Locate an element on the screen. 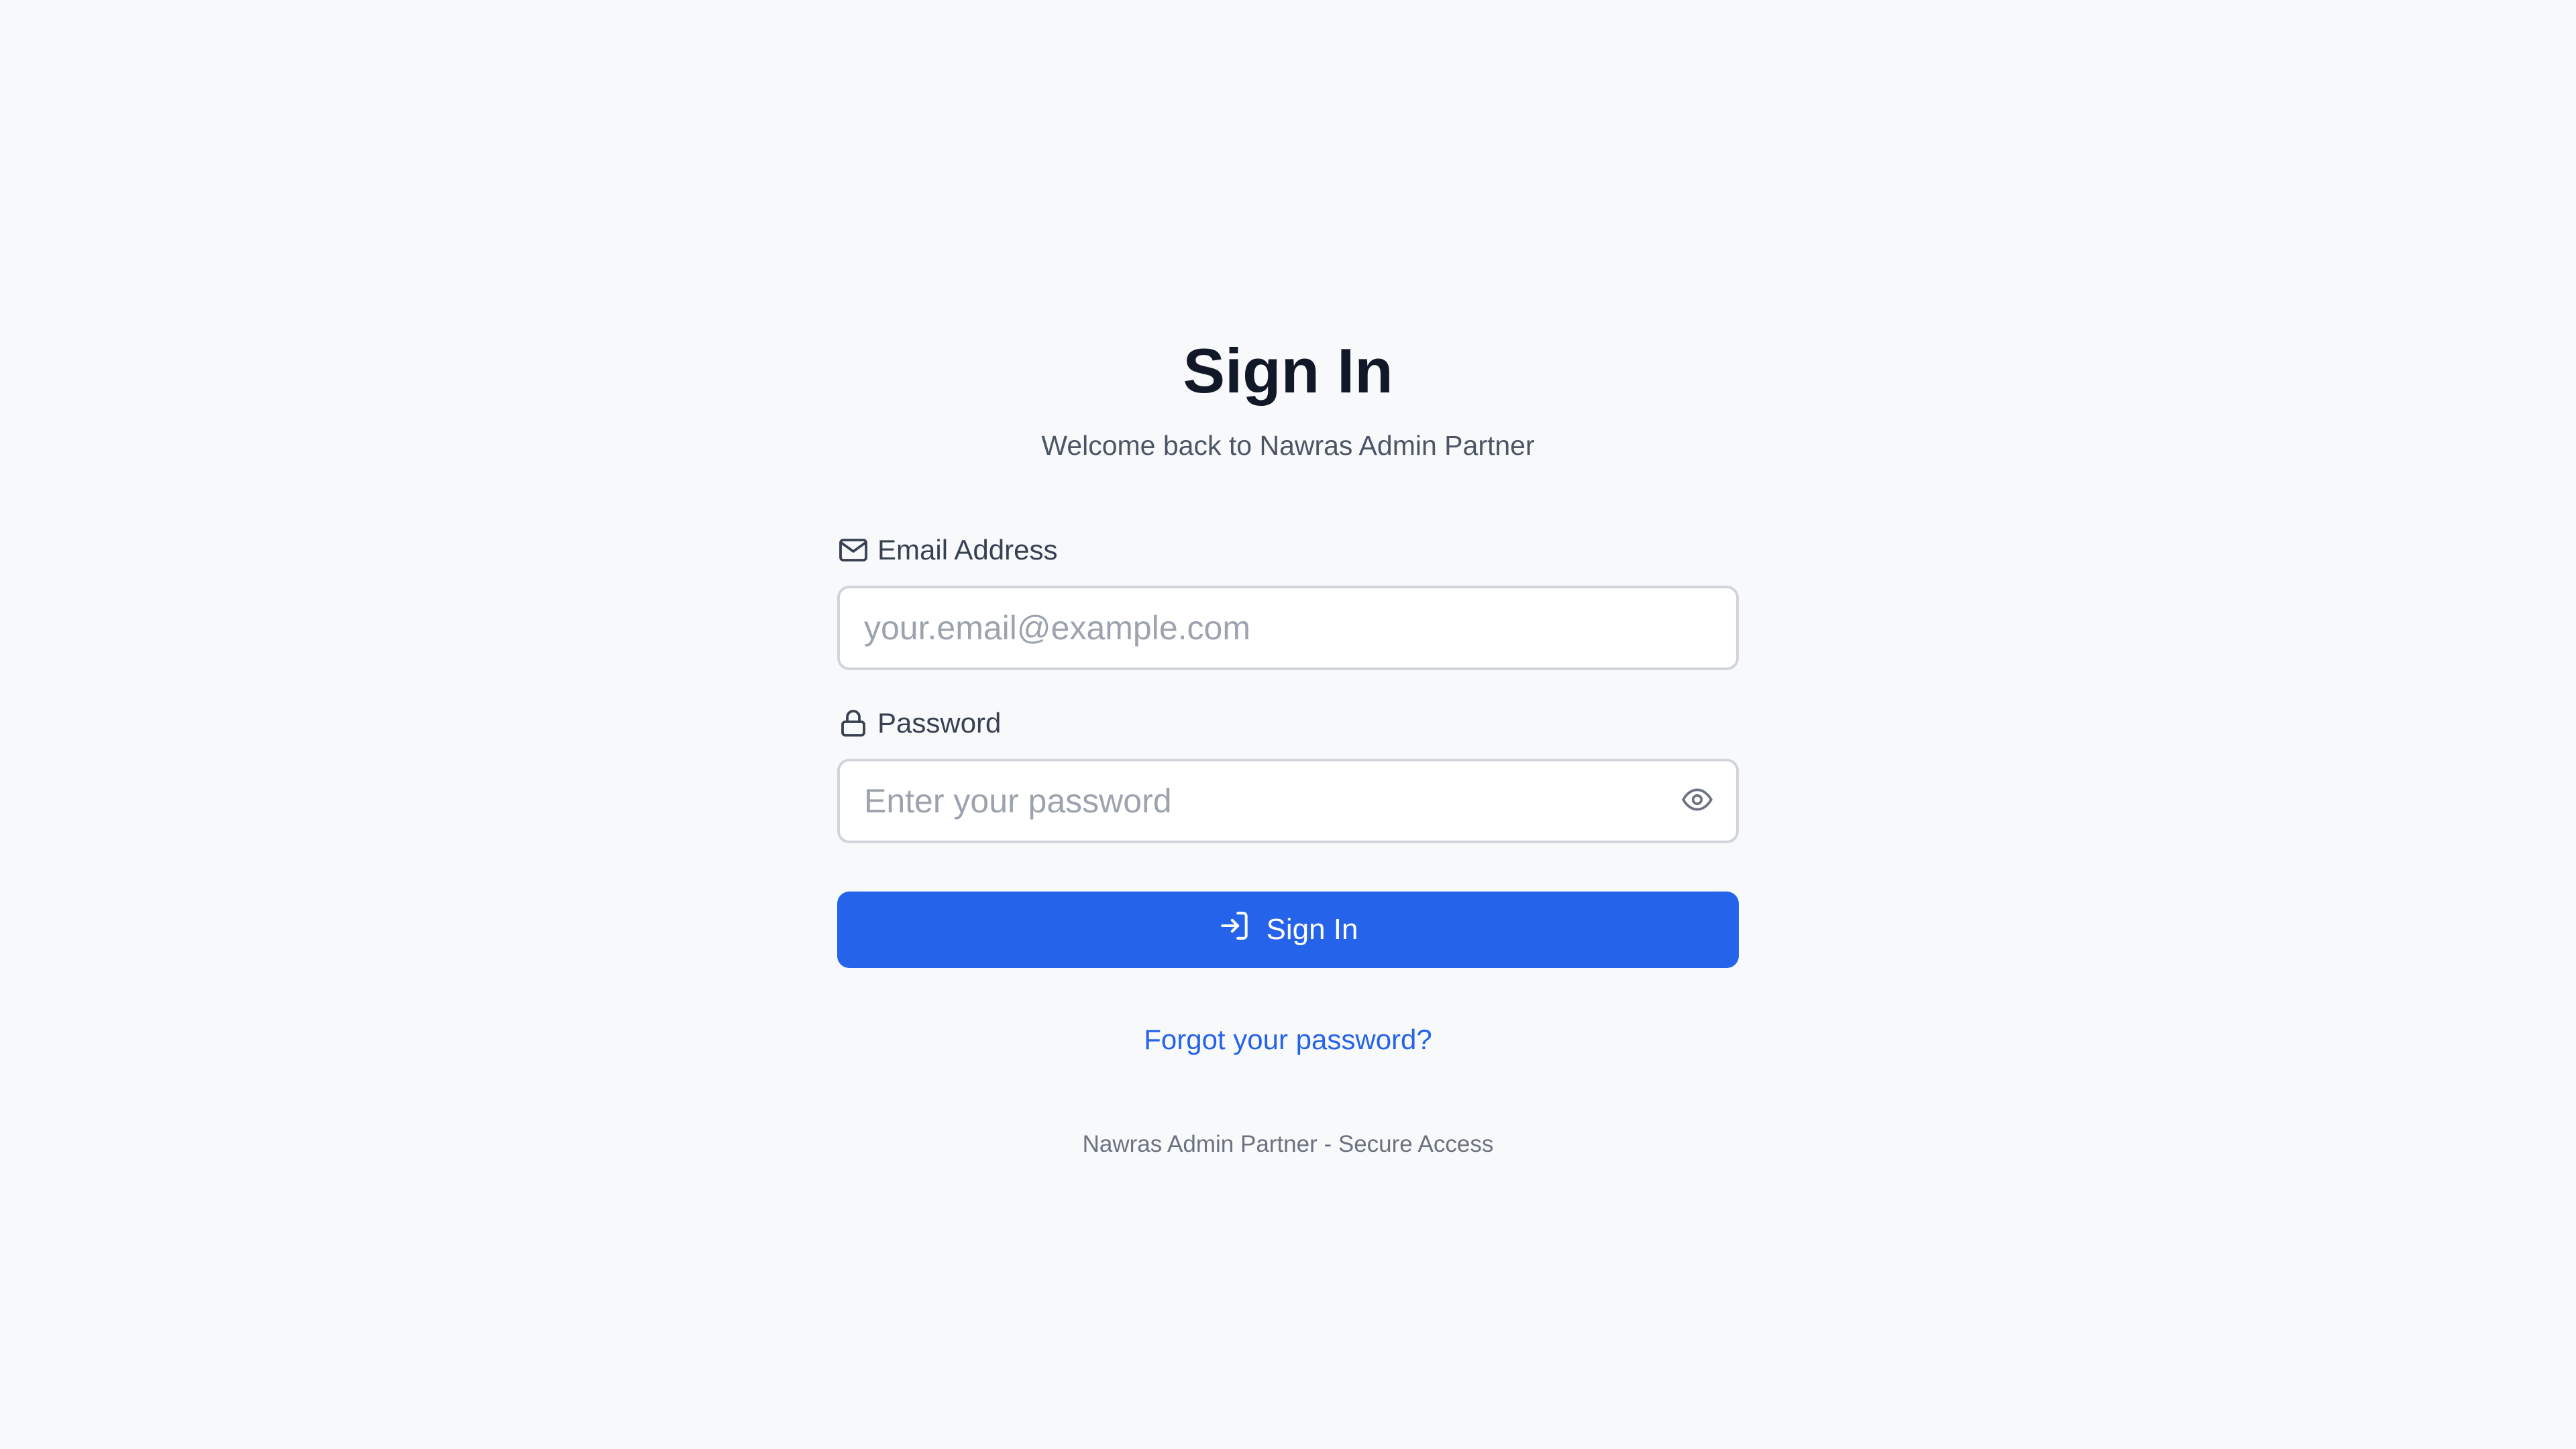 This screenshot has height=1449, width=2576. email-field is located at coordinates (1288, 627).